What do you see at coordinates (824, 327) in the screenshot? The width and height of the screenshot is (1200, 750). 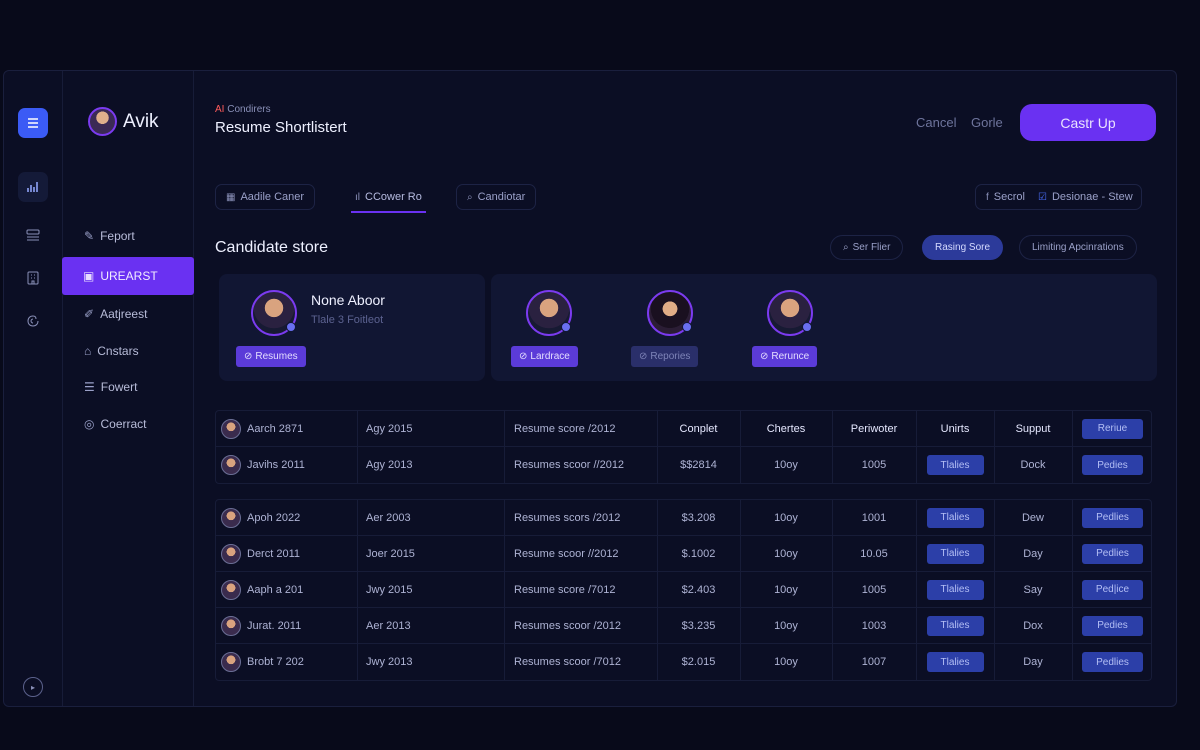 I see `candidate-strip-card: ⊘ Lardrace ⊘ Repories ⊘ Rerunce` at bounding box center [824, 327].